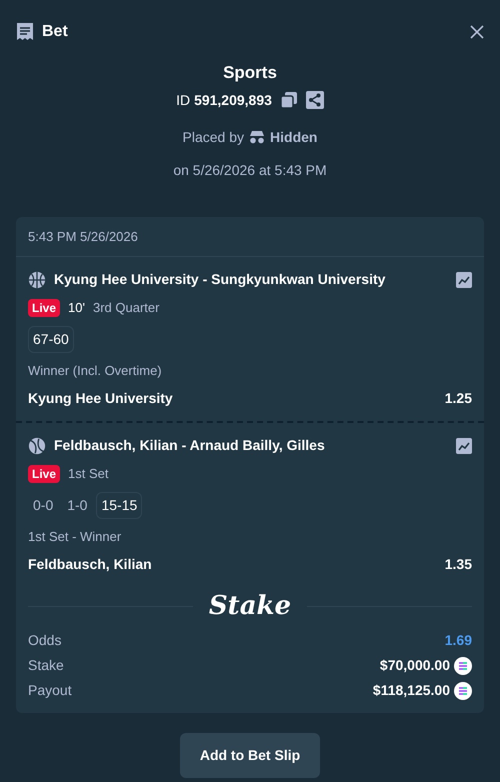 This screenshot has width=500, height=782. Describe the element at coordinates (458, 640) in the screenshot. I see `total-value: 1.69` at that location.